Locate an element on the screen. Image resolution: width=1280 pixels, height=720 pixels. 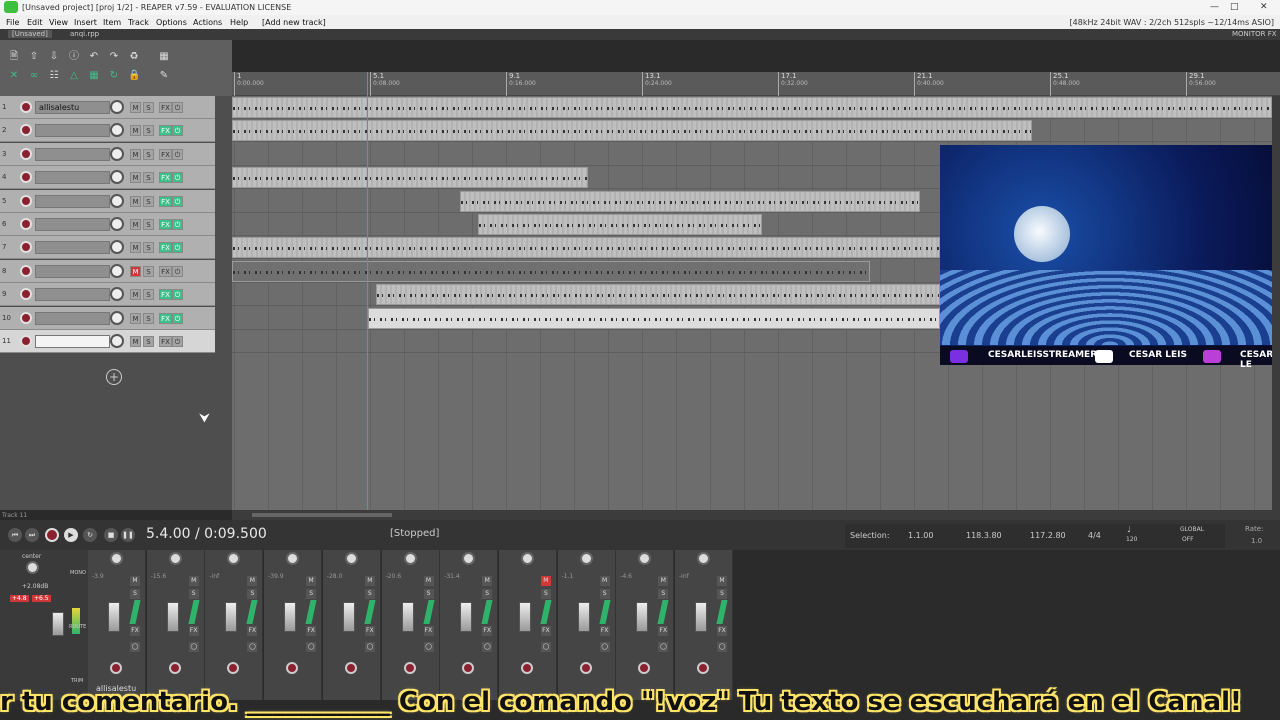
track-name-field: allisalestu is located at coordinates (72, 107).